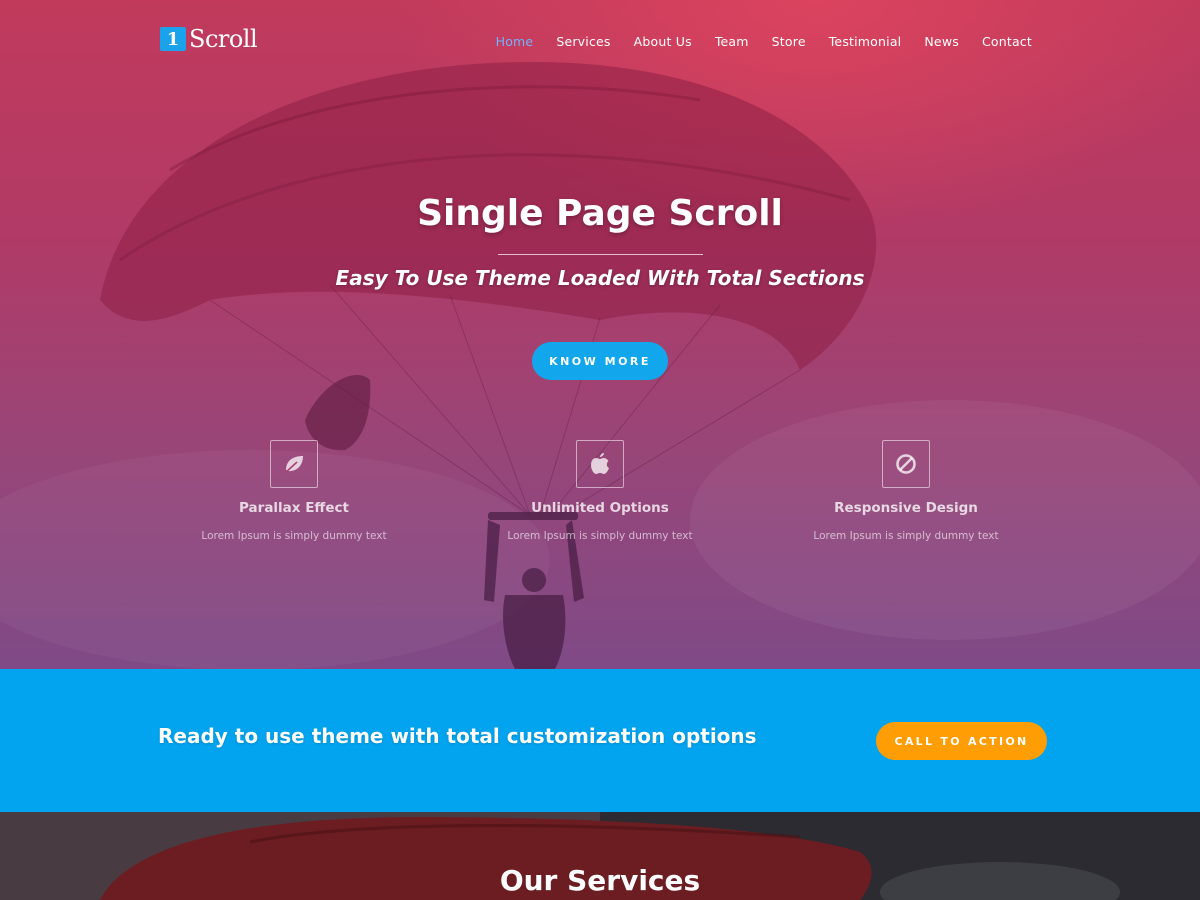  I want to click on site-logo: 1 Scroll, so click(209, 39).